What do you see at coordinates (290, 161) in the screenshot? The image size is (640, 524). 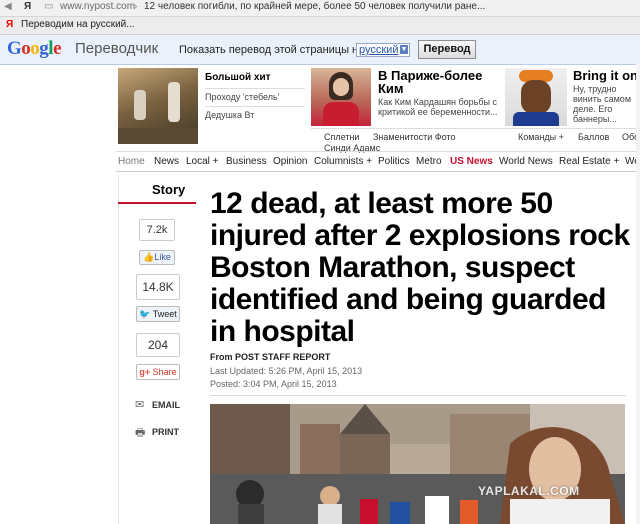 I see `nav-item-opinion: Opinion` at bounding box center [290, 161].